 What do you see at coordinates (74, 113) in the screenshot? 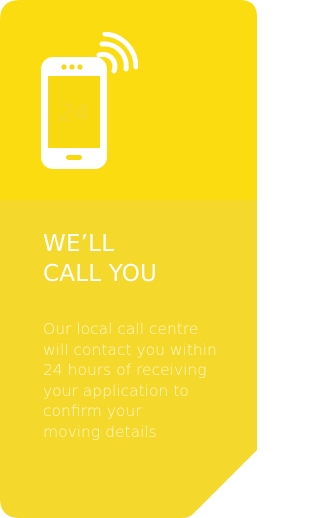
I see `phone-screen-number: 24` at bounding box center [74, 113].